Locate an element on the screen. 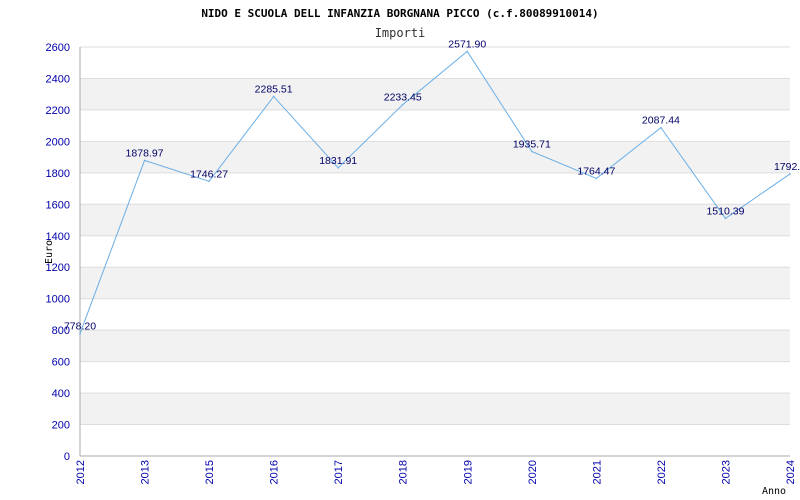 The image size is (800, 500). y-tick-label: 2600 is located at coordinates (58, 48).